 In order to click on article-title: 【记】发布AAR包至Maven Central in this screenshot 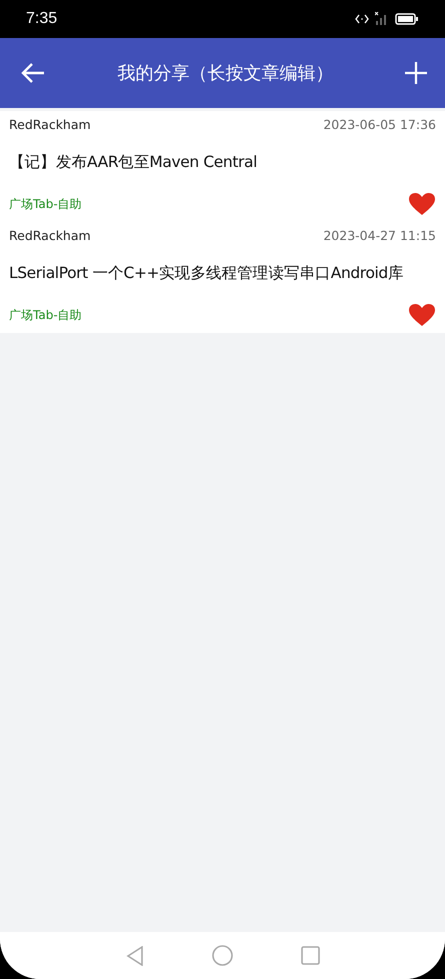, I will do `click(133, 162)`.